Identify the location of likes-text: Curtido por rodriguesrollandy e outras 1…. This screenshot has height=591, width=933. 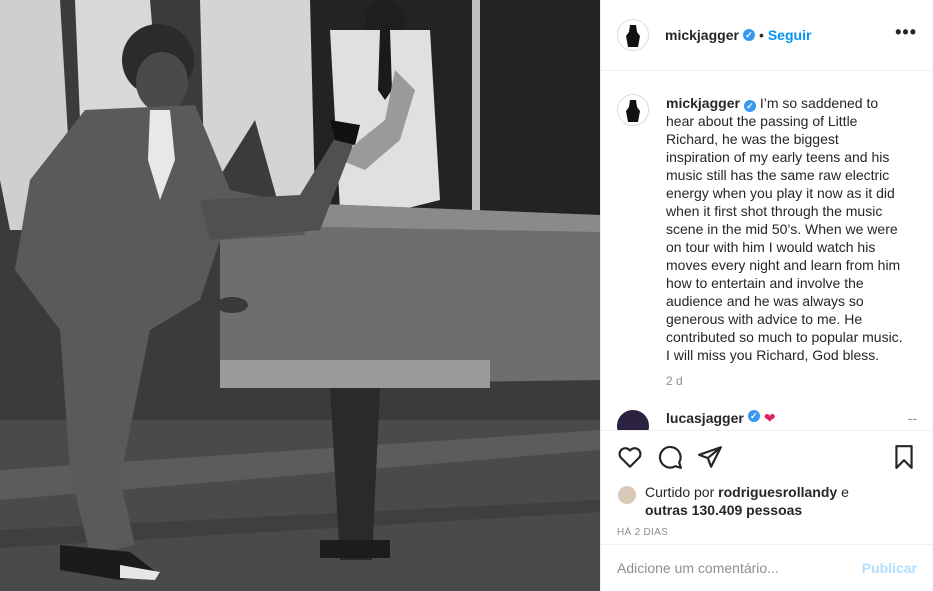
(747, 501).